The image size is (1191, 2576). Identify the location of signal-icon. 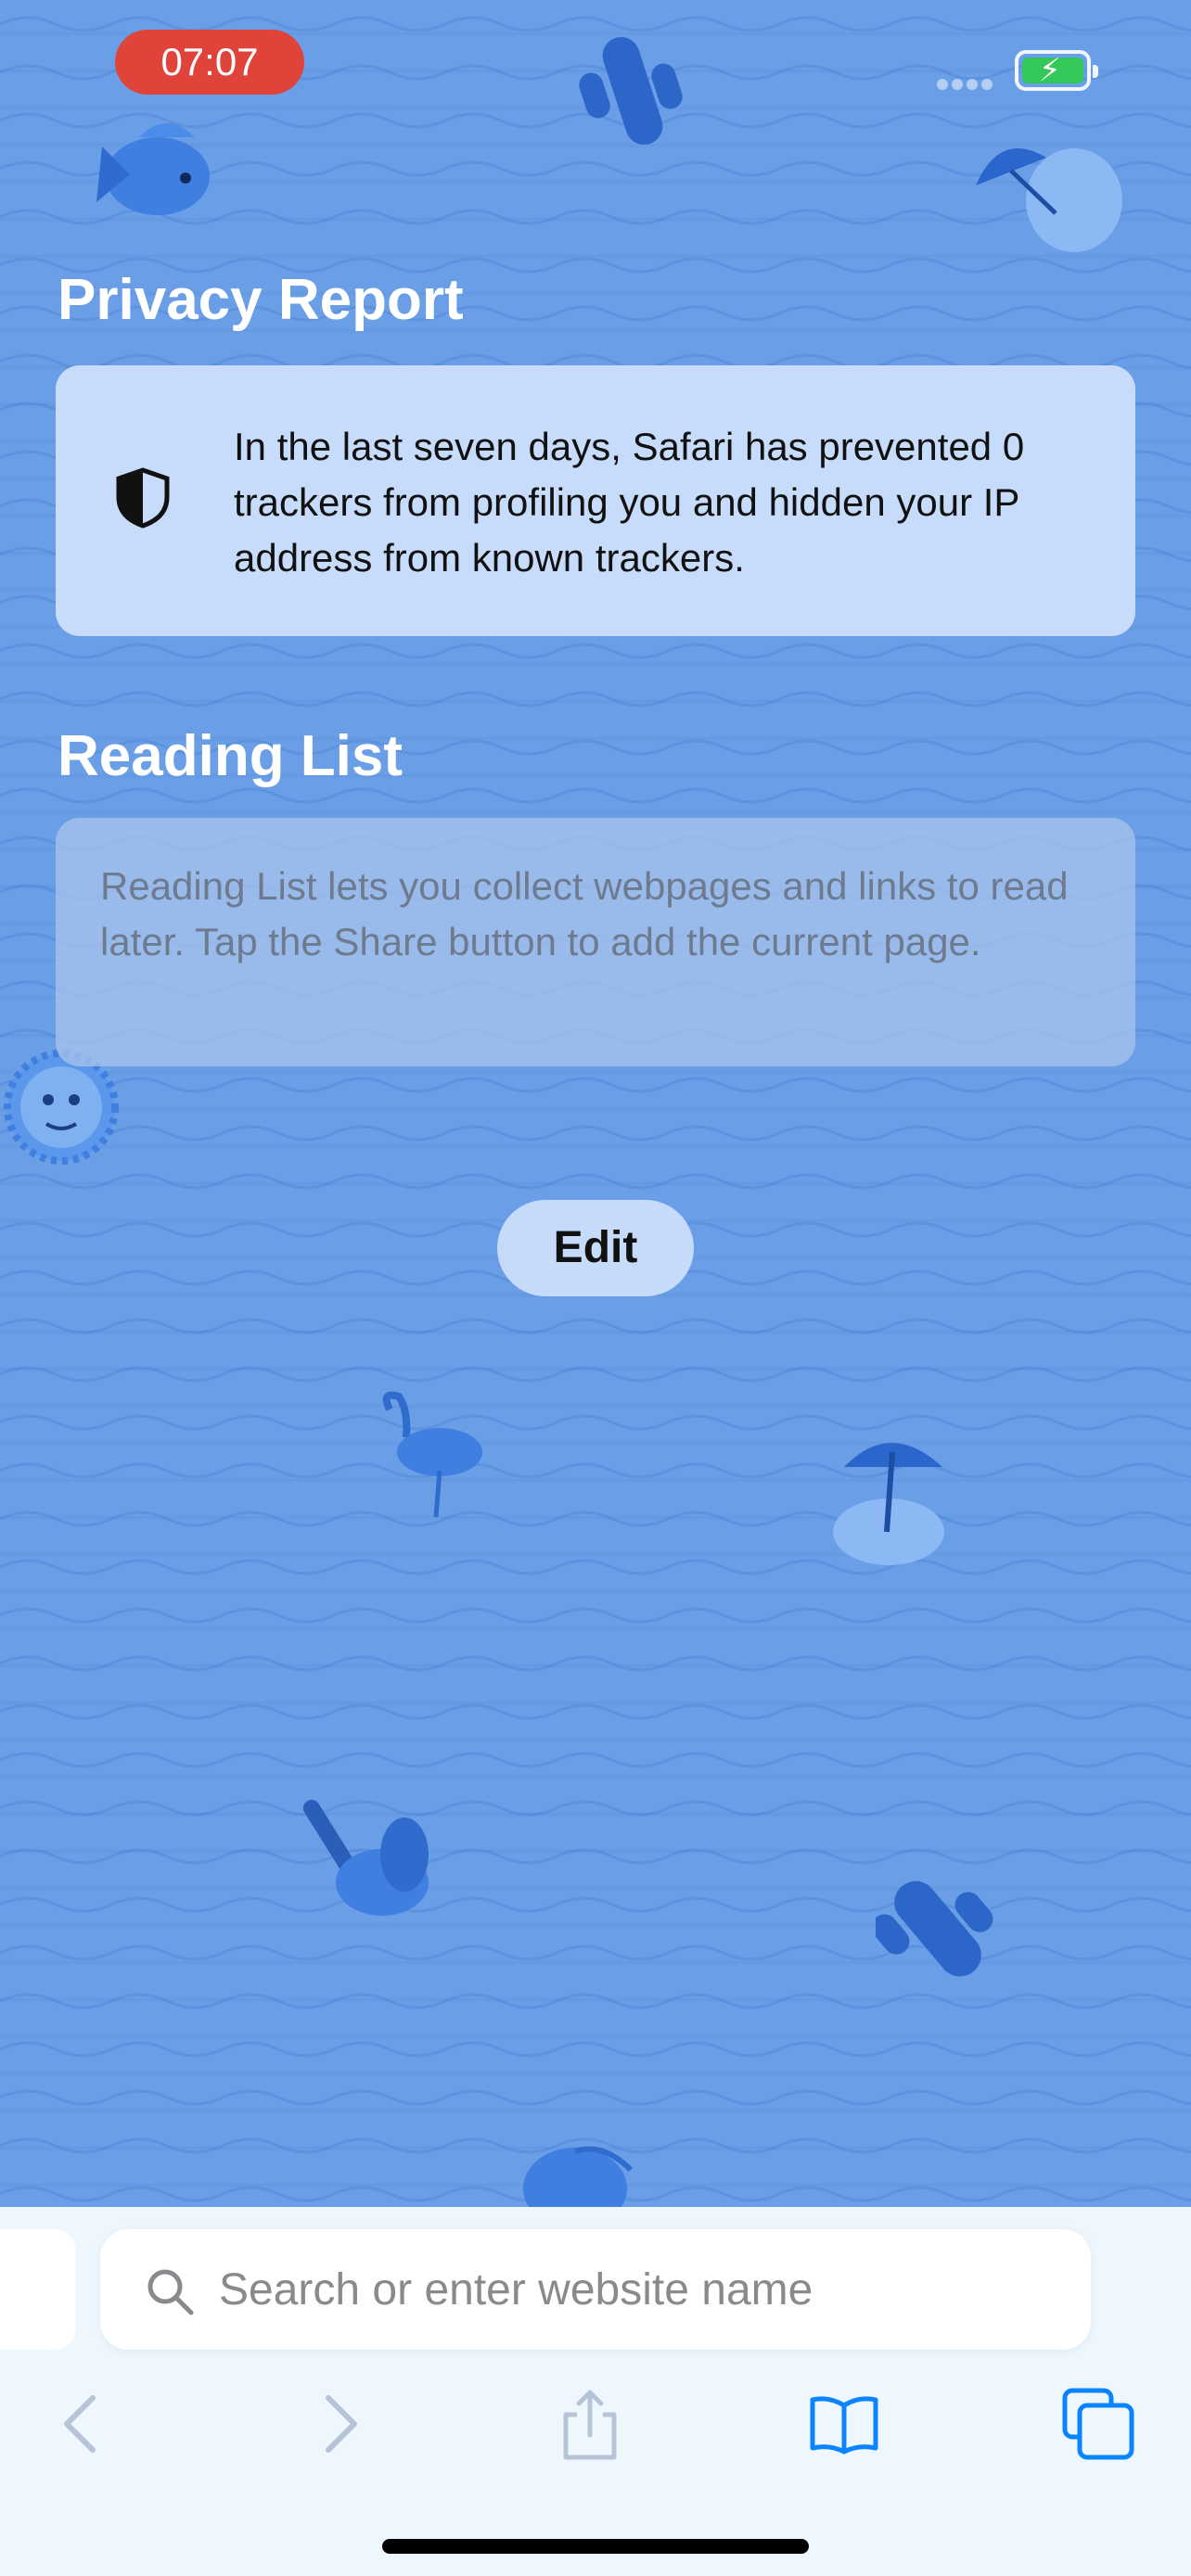
(966, 87).